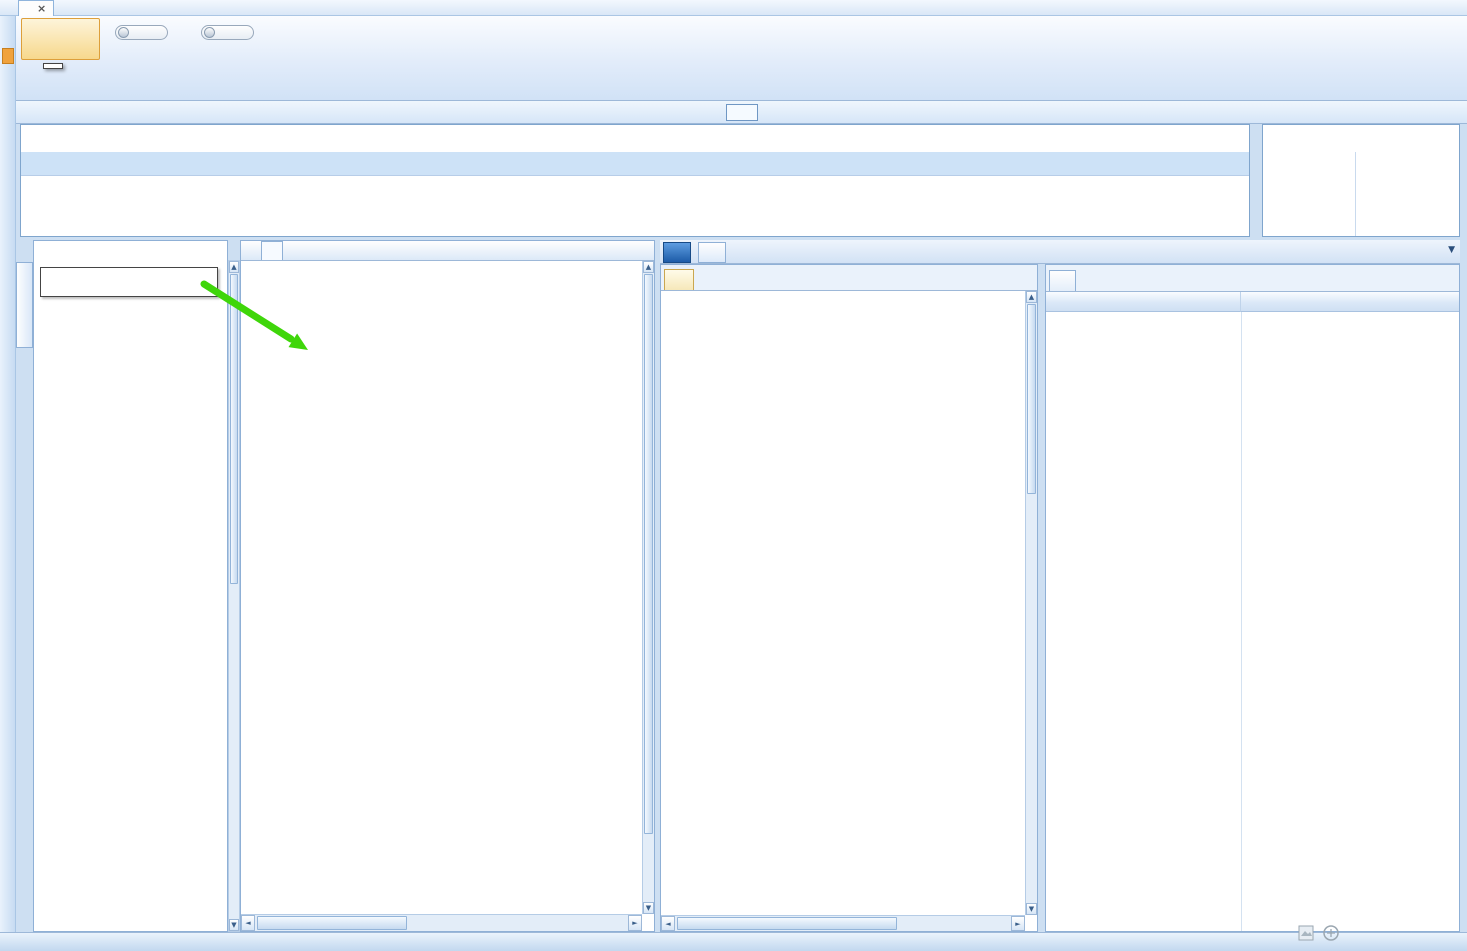 Image resolution: width=1467 pixels, height=951 pixels. I want to click on write-flow-toggle, so click(141, 32).